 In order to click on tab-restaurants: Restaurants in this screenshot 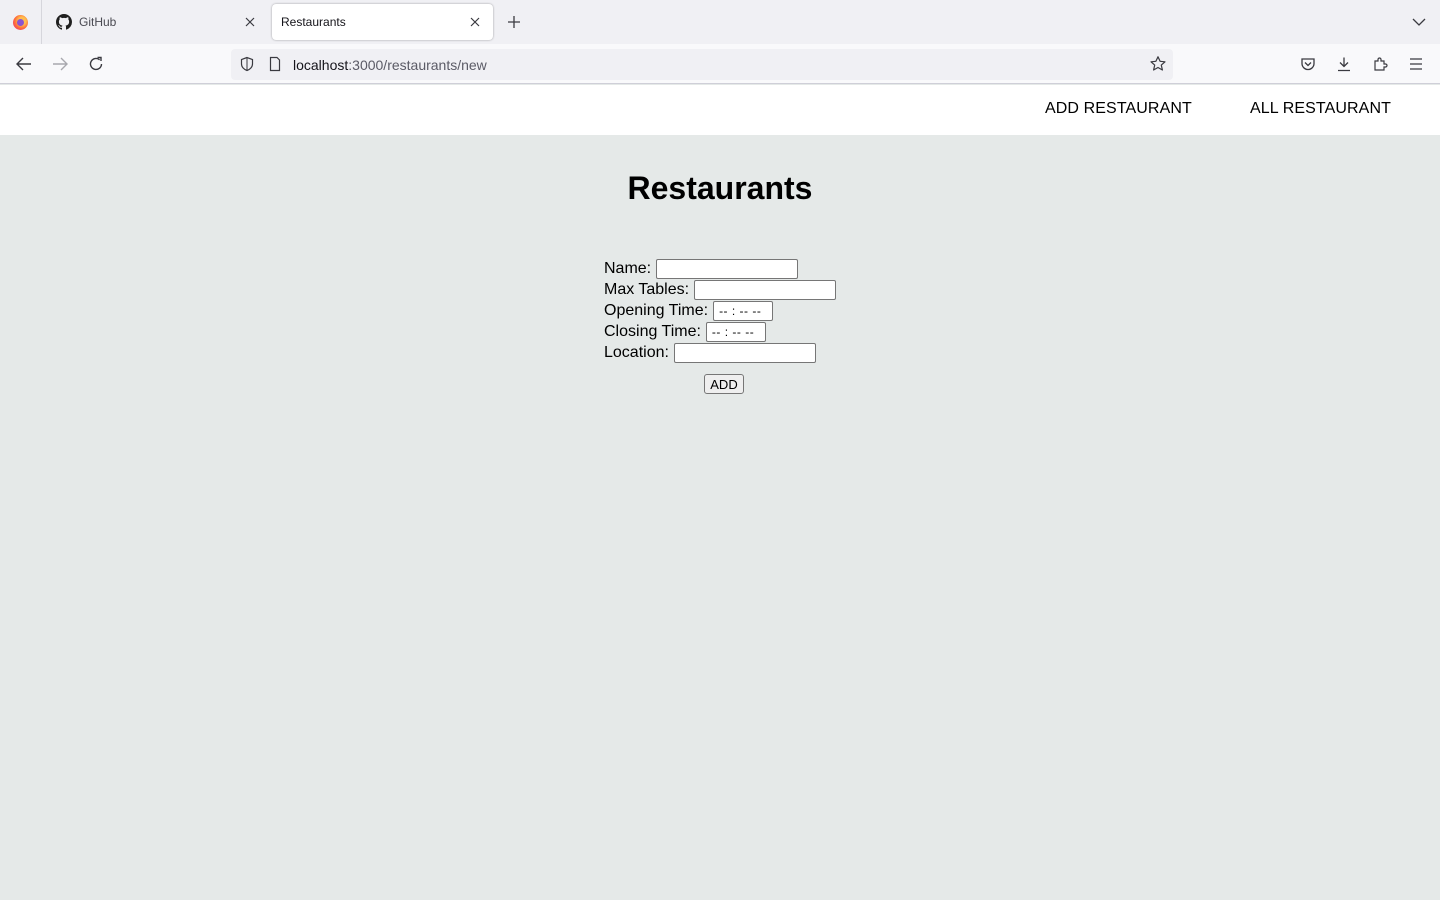, I will do `click(382, 22)`.